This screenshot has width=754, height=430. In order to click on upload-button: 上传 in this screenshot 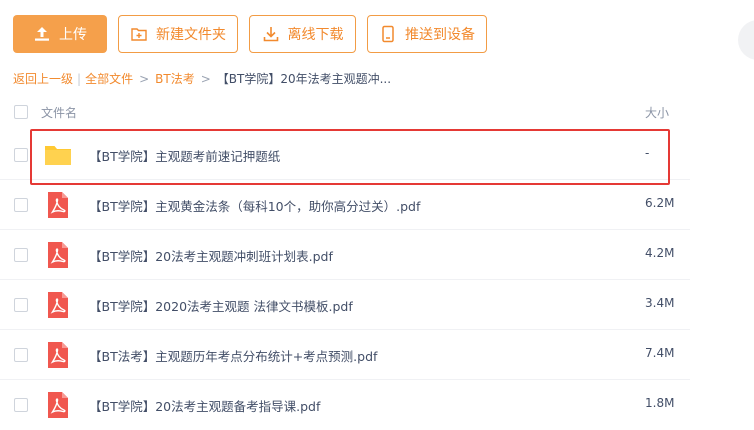, I will do `click(60, 34)`.